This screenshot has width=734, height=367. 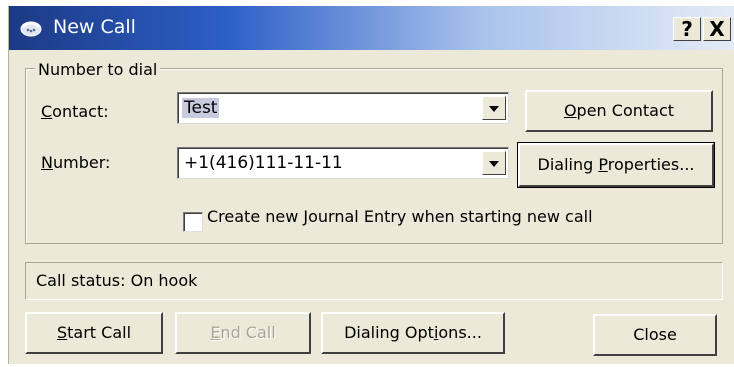 I want to click on close-button: Close, so click(x=655, y=335).